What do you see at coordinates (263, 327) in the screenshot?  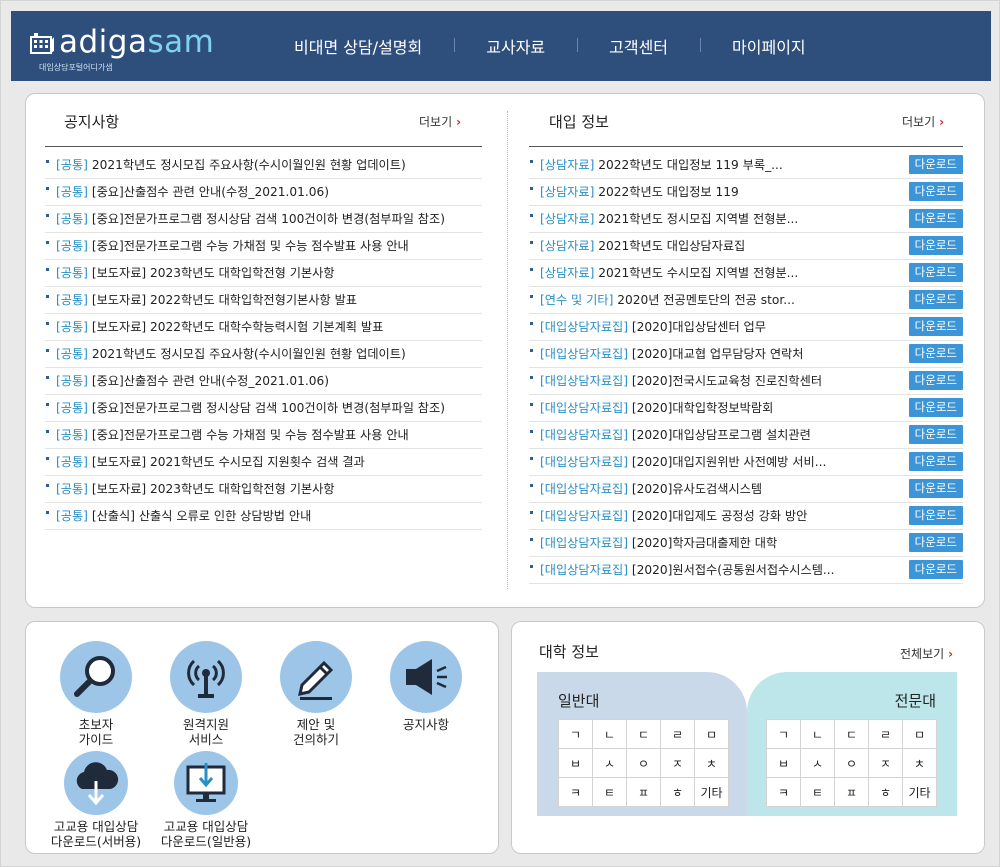 I see `notice-item: [공통] [보도자료] 2022학년도 대학수학능력시험 기본계획 발표` at bounding box center [263, 327].